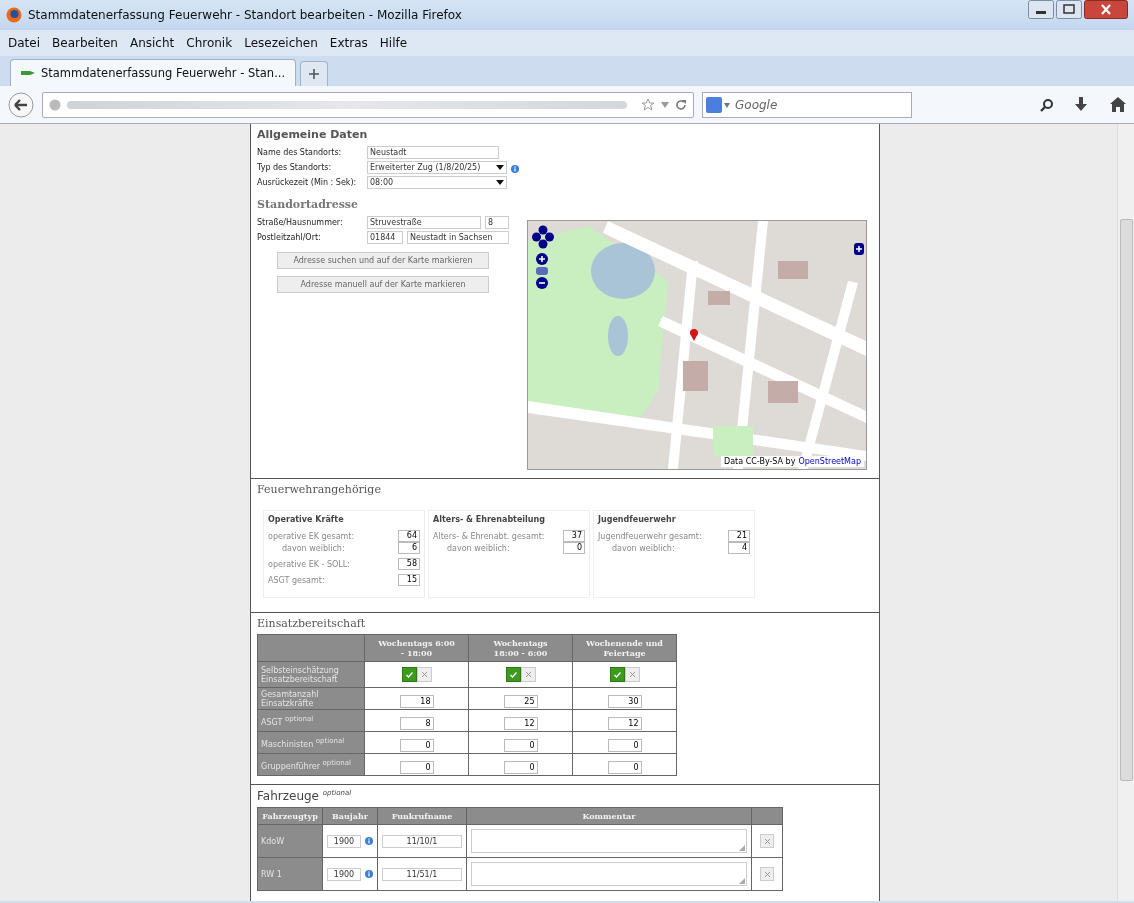  What do you see at coordinates (209, 43) in the screenshot?
I see `menu-item: Chronik` at bounding box center [209, 43].